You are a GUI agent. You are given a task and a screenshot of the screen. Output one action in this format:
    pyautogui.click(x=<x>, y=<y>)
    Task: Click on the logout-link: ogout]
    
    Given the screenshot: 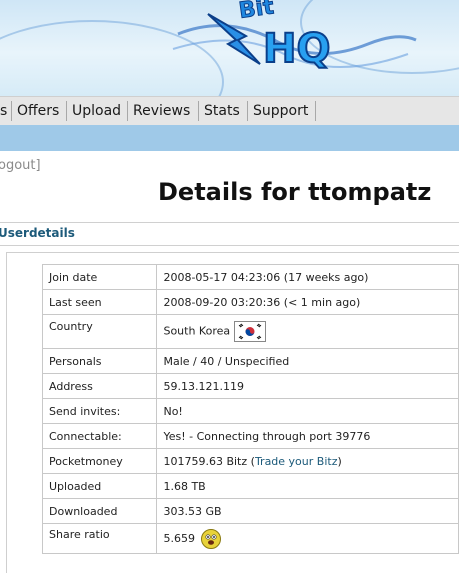 What is the action you would take?
    pyautogui.click(x=20, y=165)
    